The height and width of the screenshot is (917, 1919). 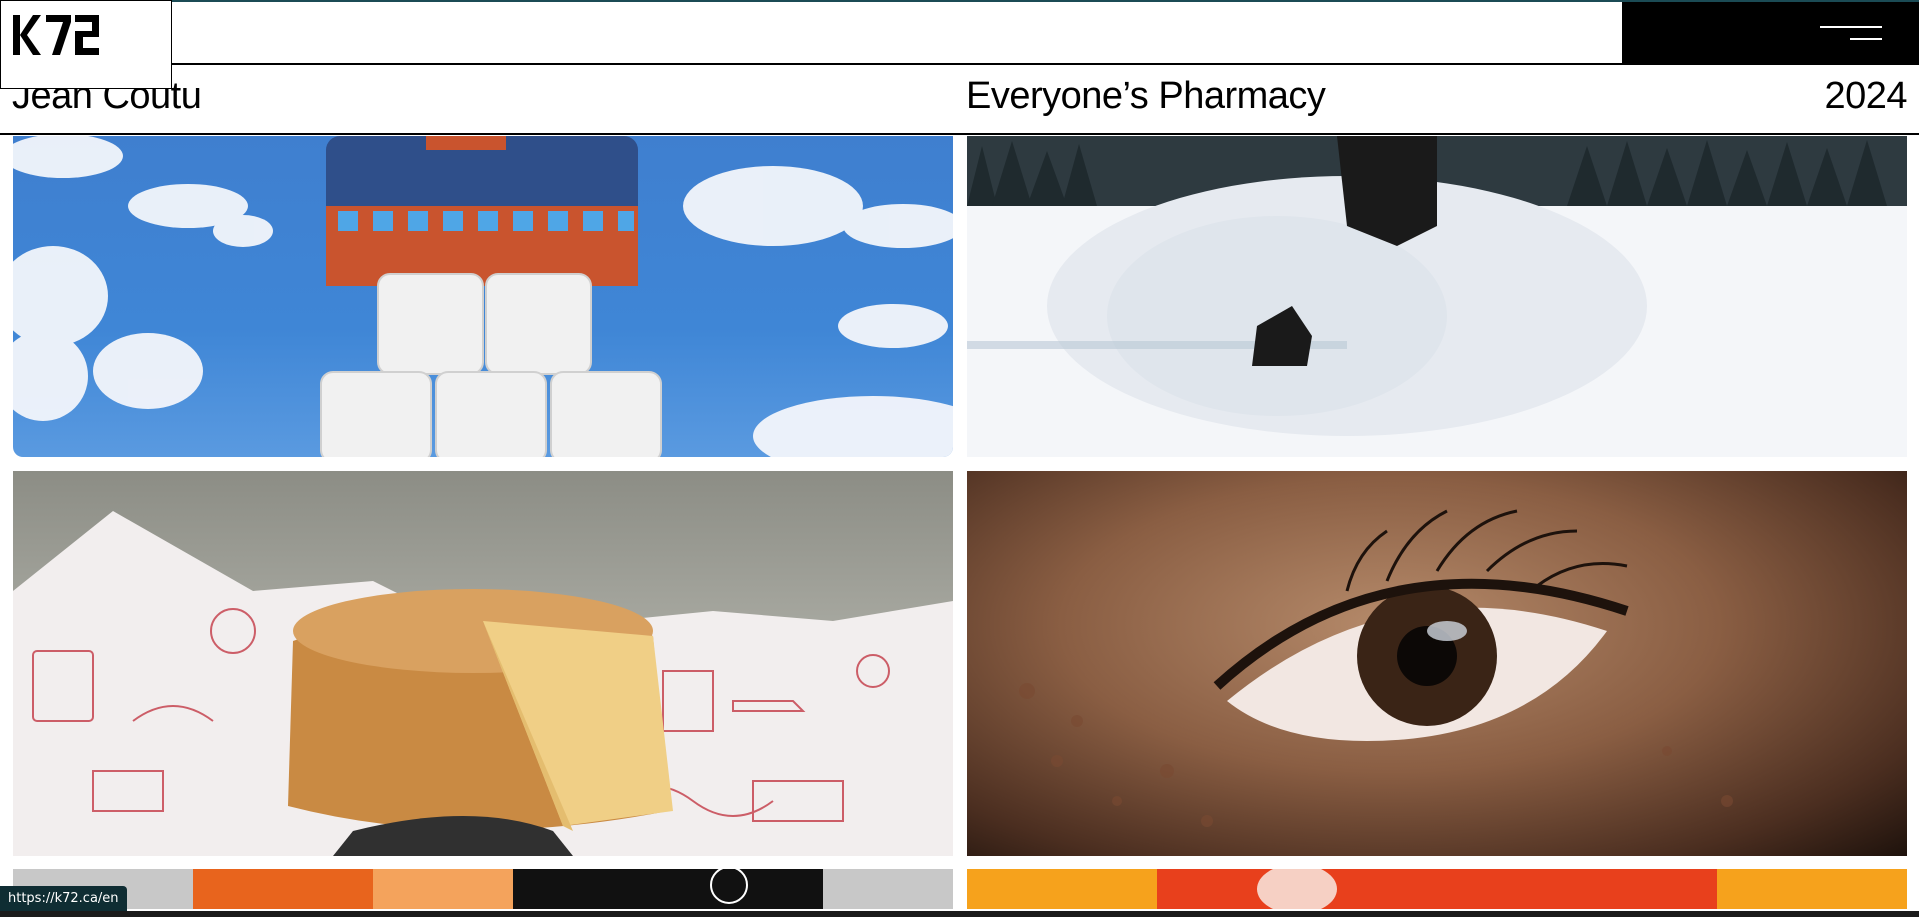 I want to click on k72-logo-link, so click(x=86, y=44).